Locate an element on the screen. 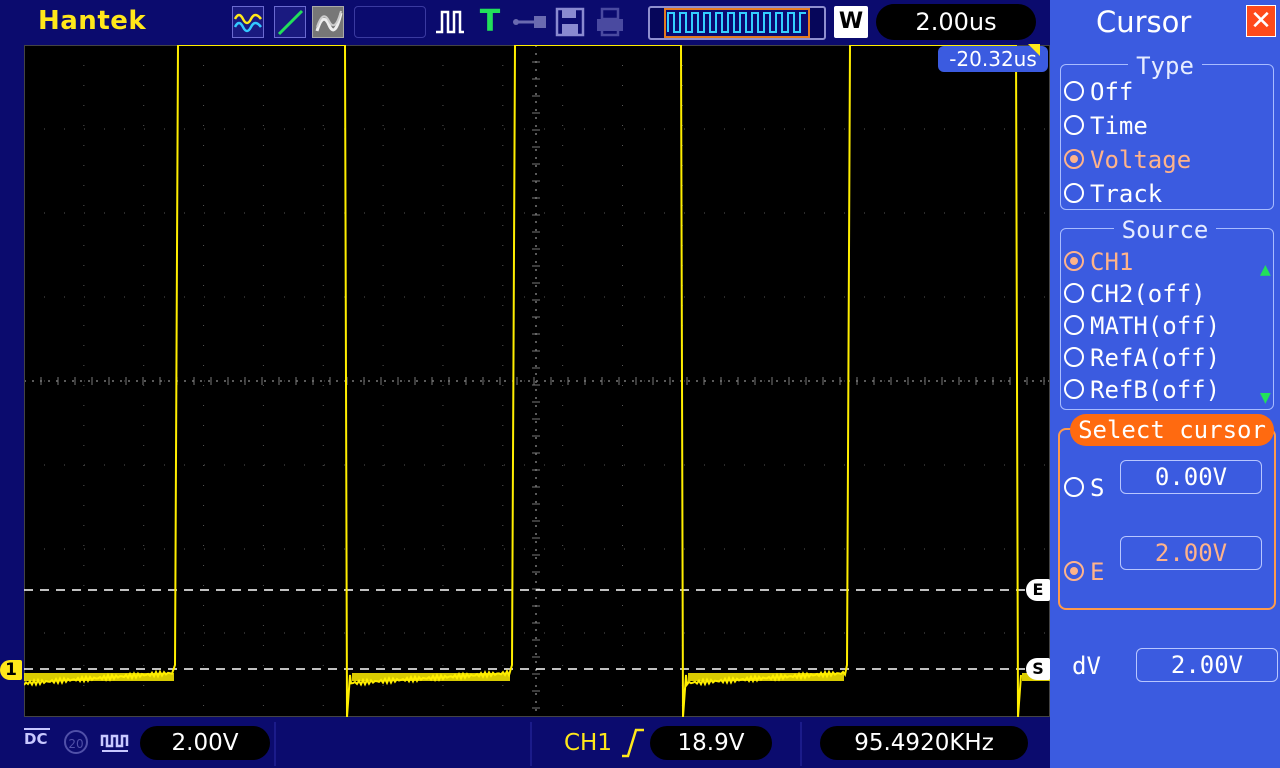  type-option: Voltage is located at coordinates (1127, 160).